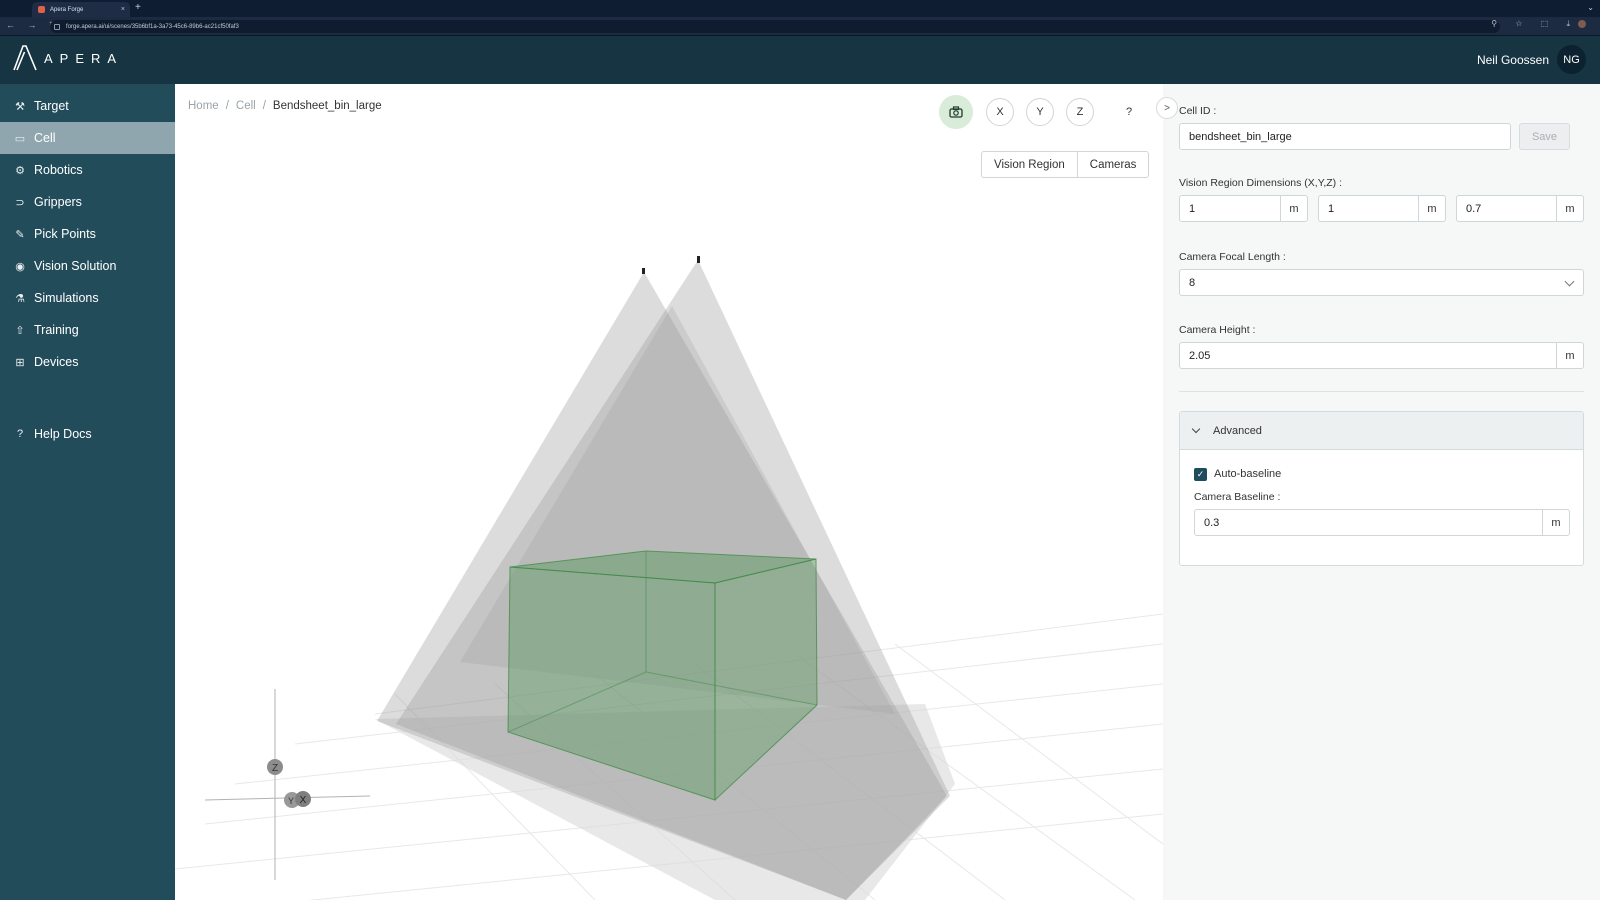 The height and width of the screenshot is (900, 1600). I want to click on sidebar-divider, so click(87, 398).